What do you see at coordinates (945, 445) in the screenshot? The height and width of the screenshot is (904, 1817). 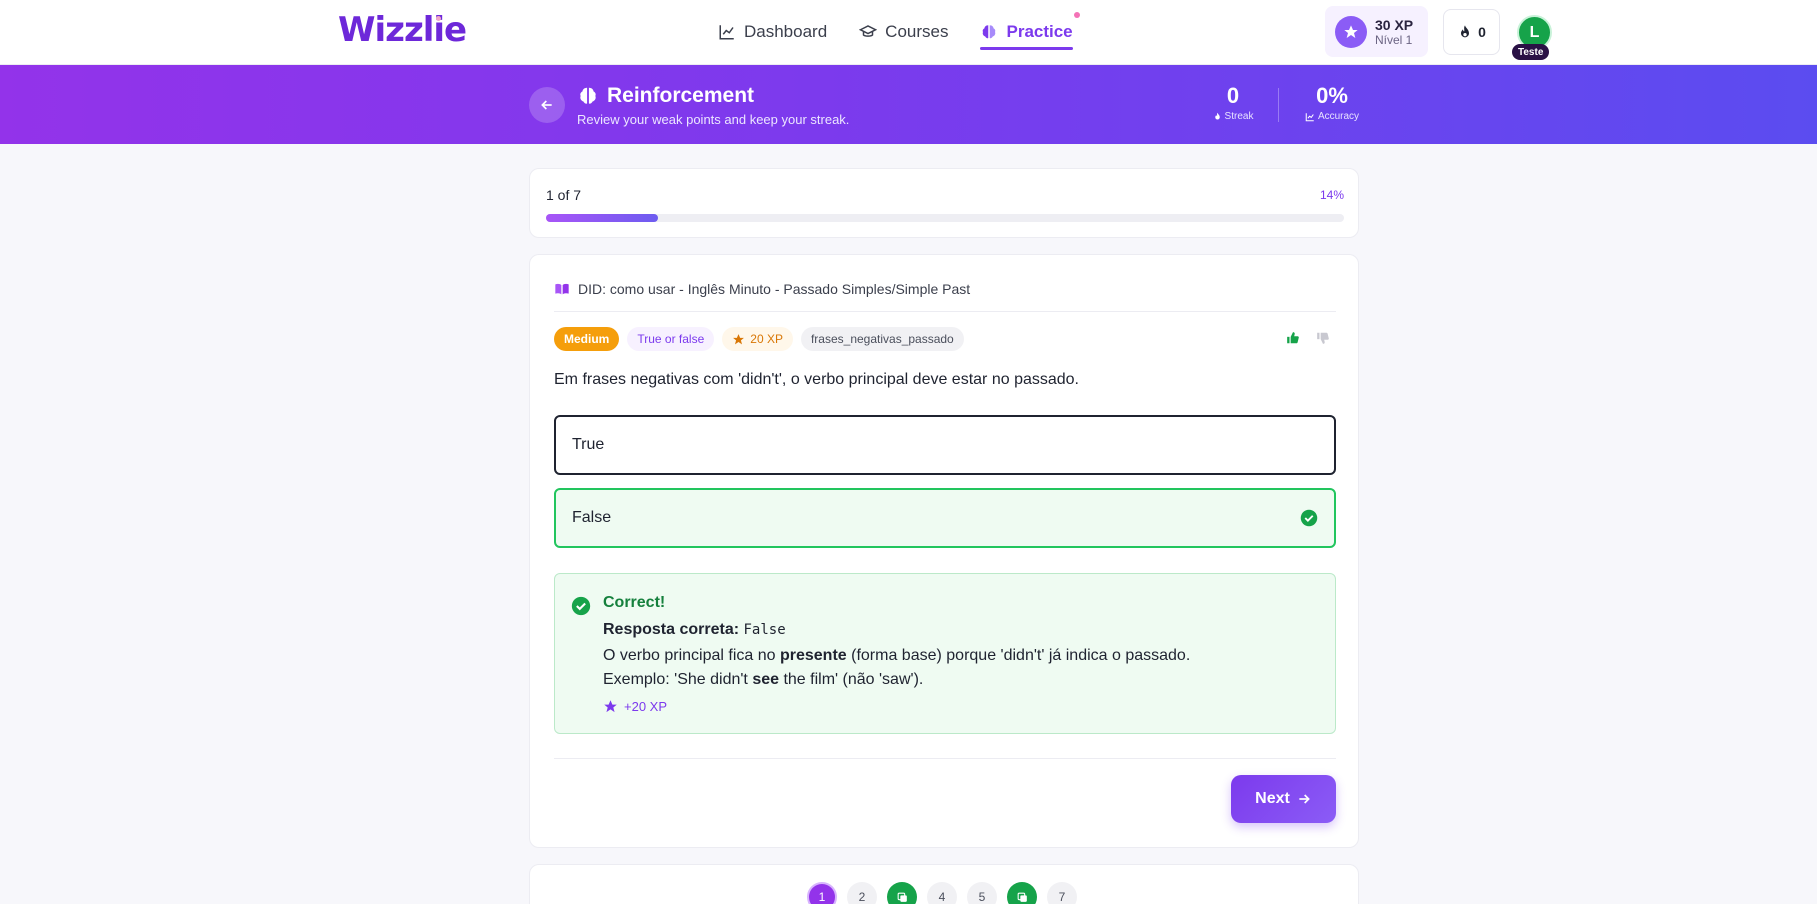 I see `answer-option-true: True` at bounding box center [945, 445].